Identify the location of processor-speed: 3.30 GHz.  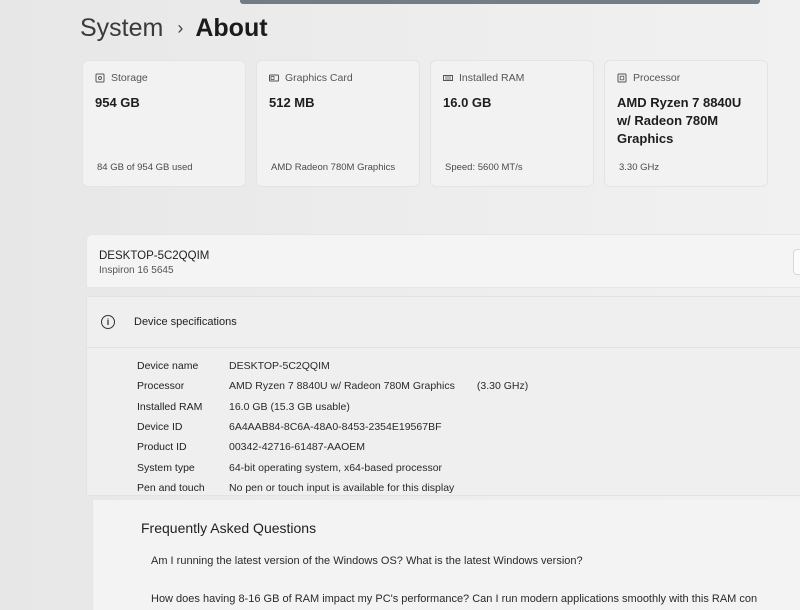
(639, 167).